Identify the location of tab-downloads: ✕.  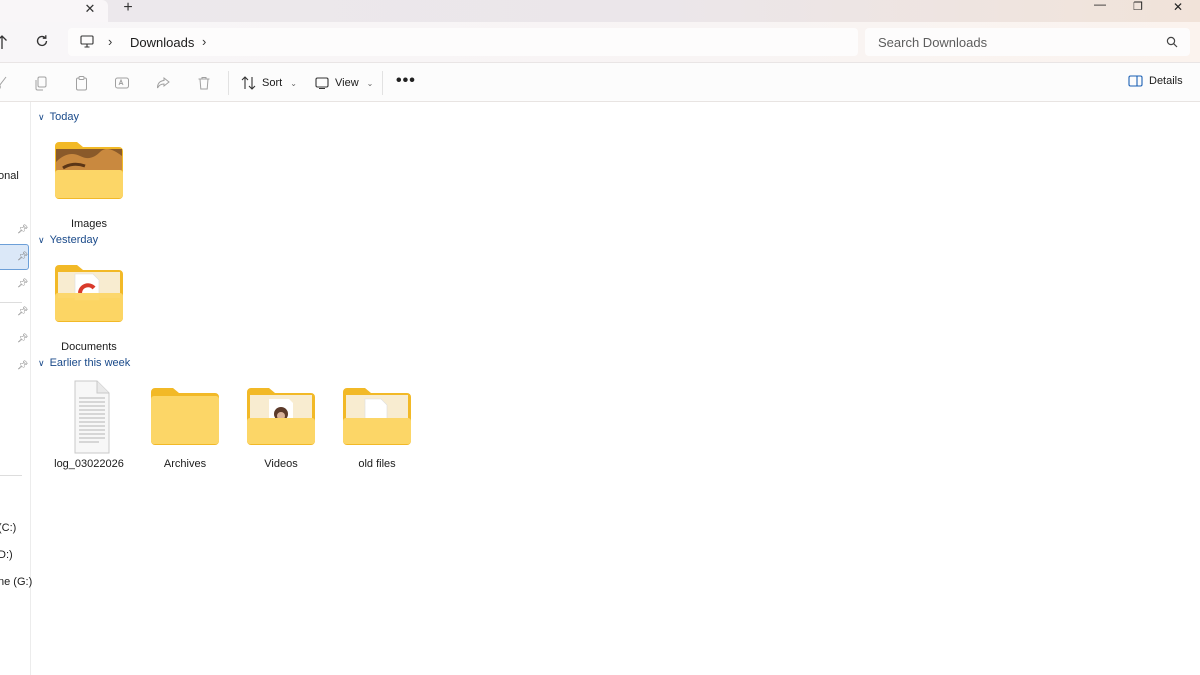
(54, 11).